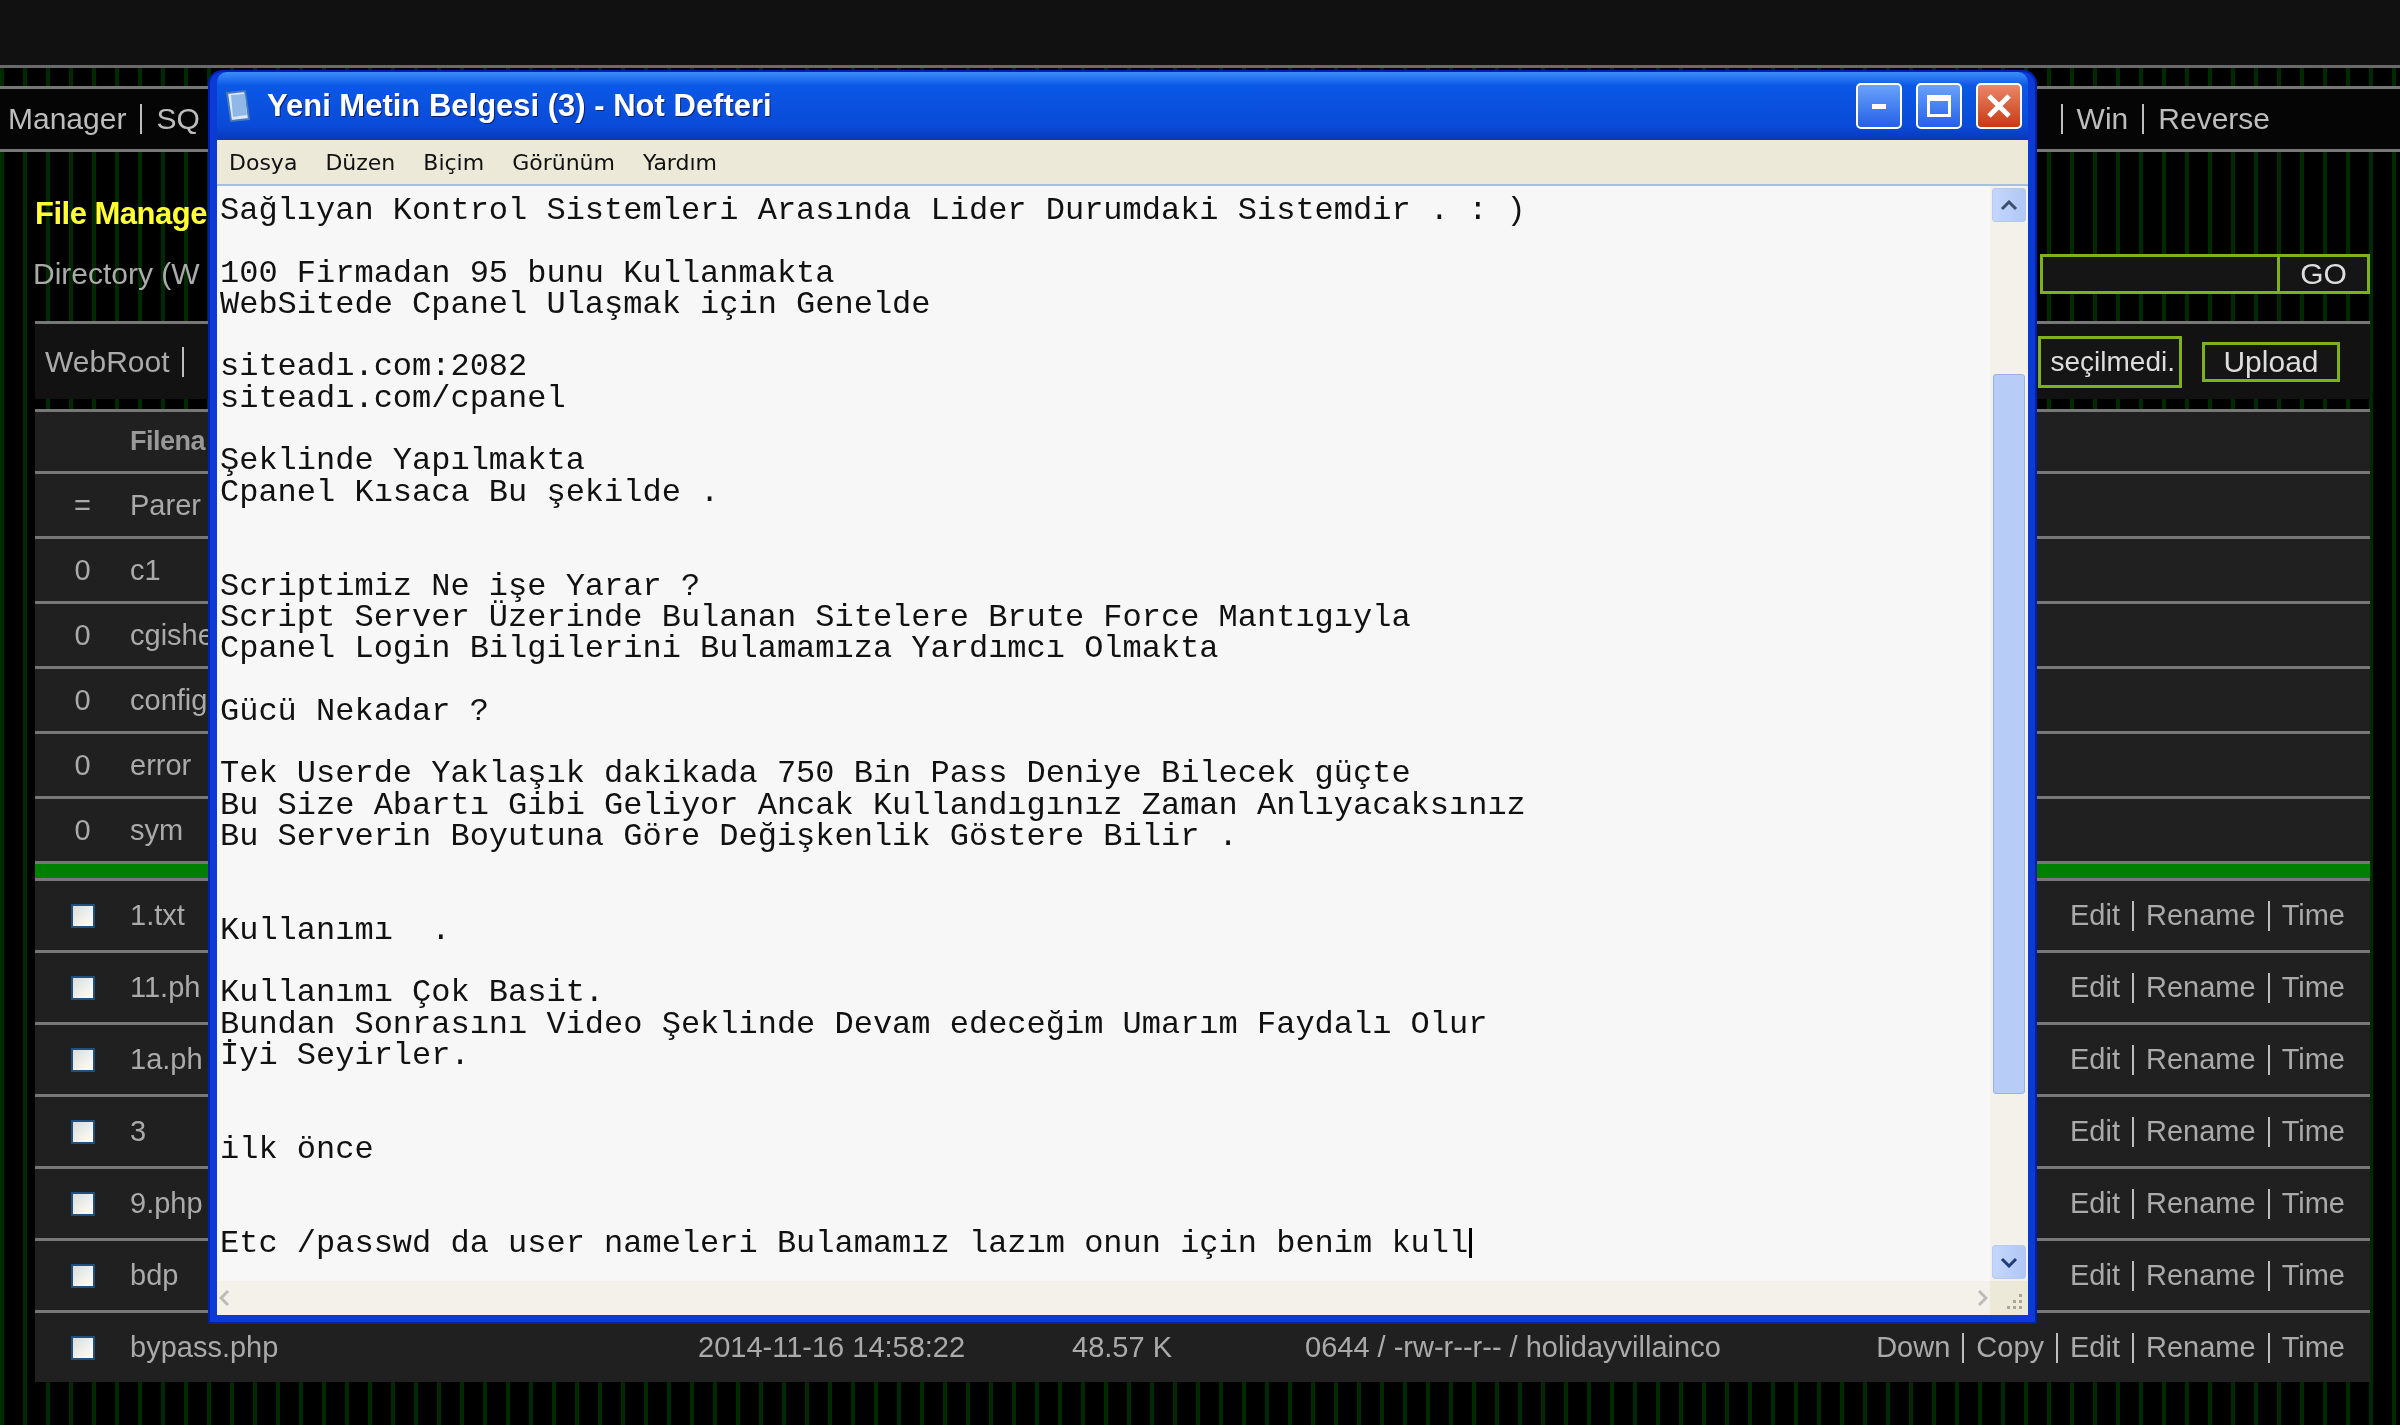  Describe the element at coordinates (168, 441) in the screenshot. I see `column-header: Filena` at that location.